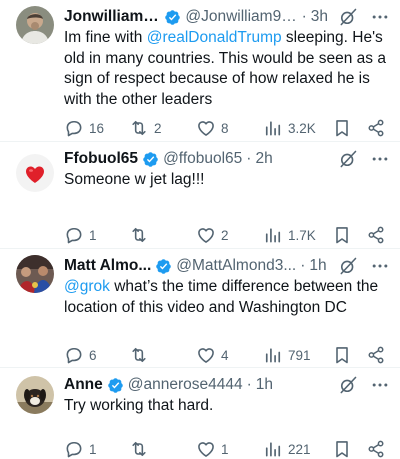  I want to click on tweet-text-part: Someone w jet lag!!!, so click(134, 179).